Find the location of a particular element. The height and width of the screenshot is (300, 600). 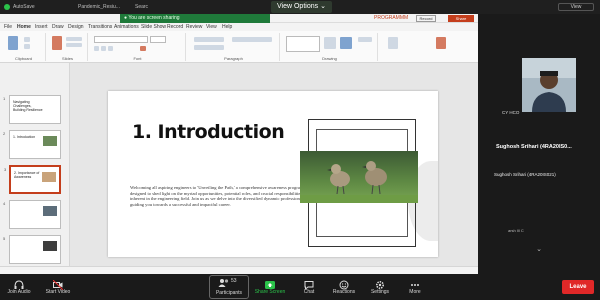

participants-button: 53 Participants is located at coordinates (229, 287).